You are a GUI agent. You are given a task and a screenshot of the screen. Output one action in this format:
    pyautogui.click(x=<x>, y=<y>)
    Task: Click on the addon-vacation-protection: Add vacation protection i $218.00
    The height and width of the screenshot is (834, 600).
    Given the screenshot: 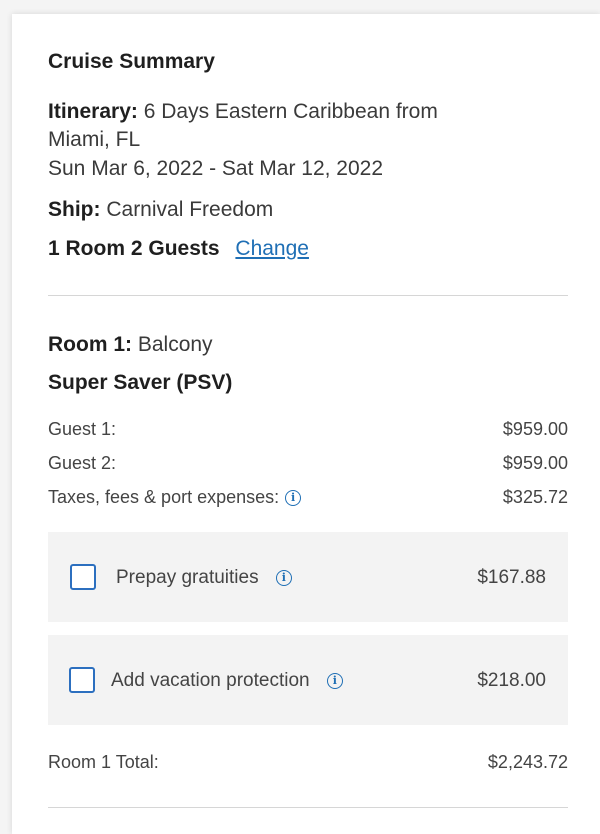 What is the action you would take?
    pyautogui.click(x=308, y=680)
    